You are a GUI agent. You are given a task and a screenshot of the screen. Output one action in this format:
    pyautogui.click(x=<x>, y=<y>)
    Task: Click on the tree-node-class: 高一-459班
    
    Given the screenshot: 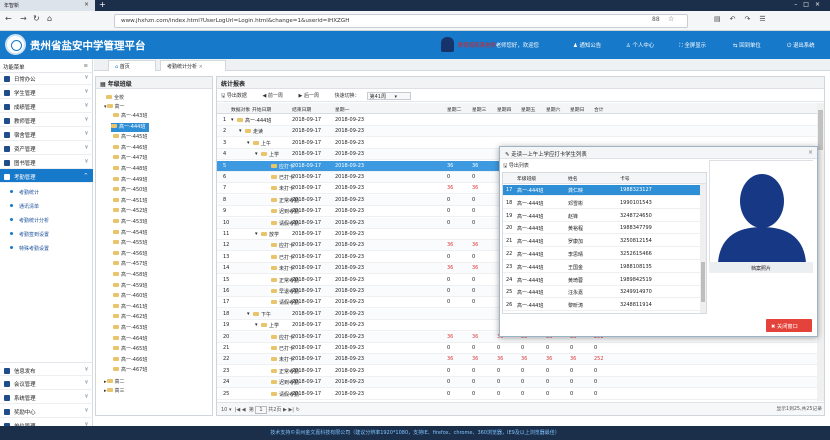 What is the action you would take?
    pyautogui.click(x=130, y=286)
    